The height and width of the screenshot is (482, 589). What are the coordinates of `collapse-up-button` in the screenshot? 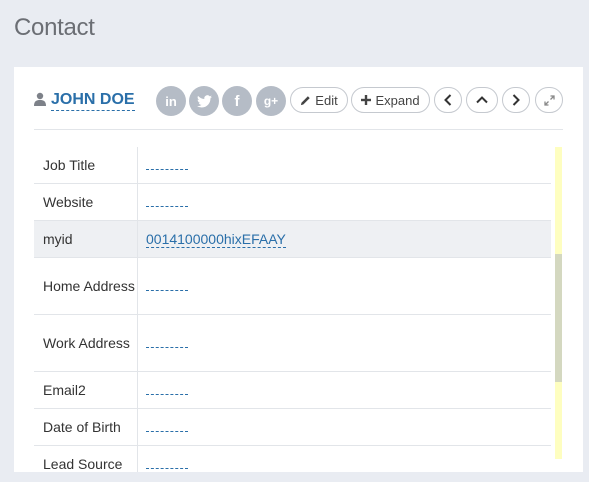 It's located at (482, 100).